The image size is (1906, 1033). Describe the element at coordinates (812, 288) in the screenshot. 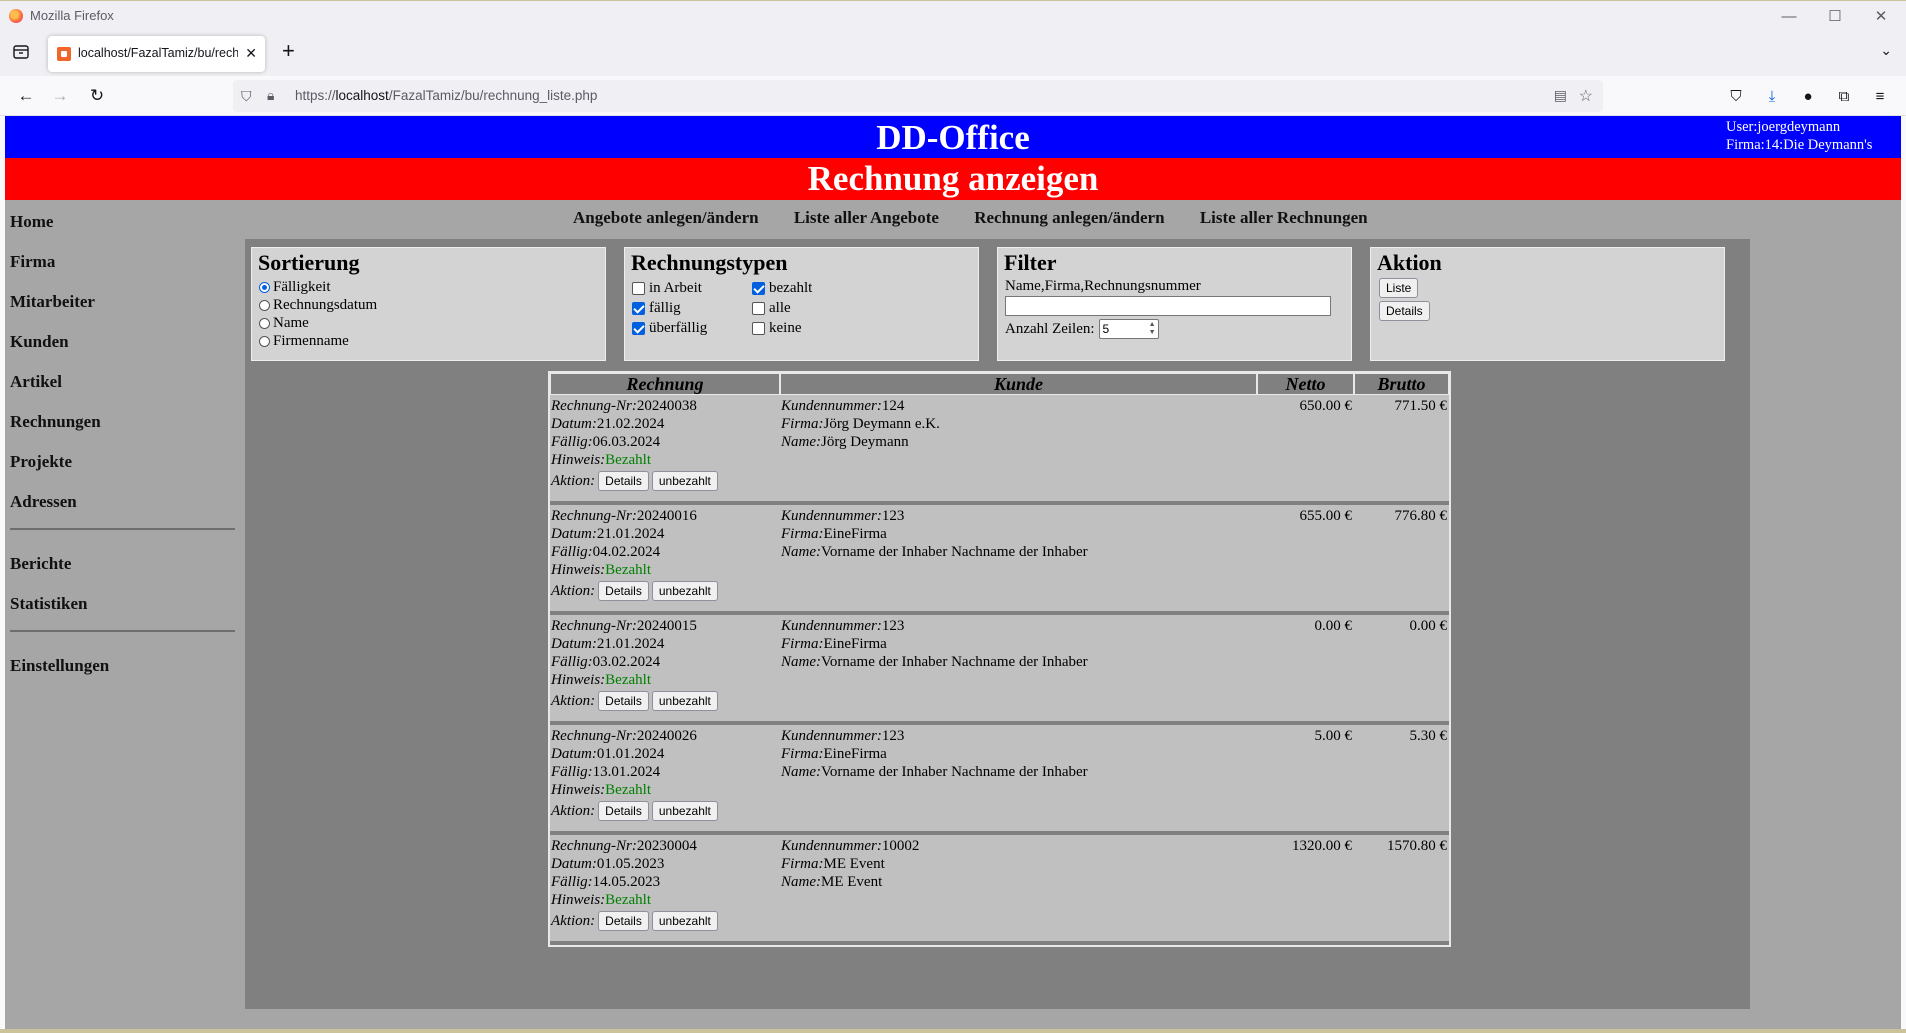

I see `type-bezahlt: bezahlt` at that location.